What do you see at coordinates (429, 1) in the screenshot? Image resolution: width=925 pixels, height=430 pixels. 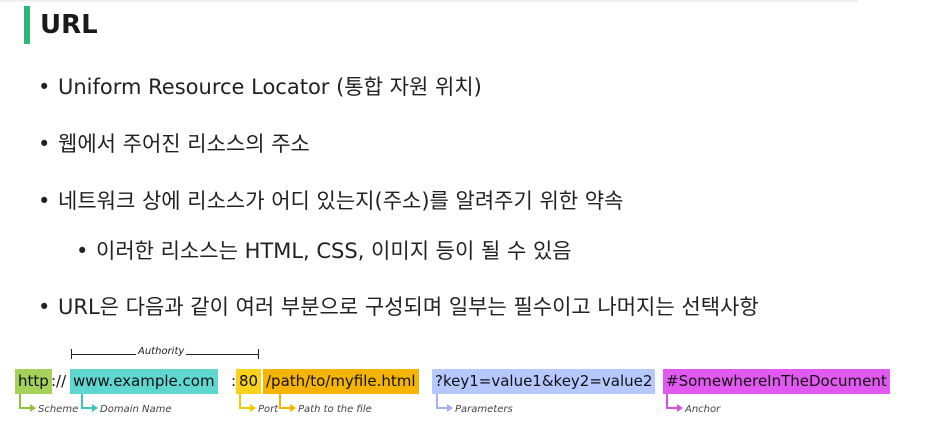 I see `top-divider` at bounding box center [429, 1].